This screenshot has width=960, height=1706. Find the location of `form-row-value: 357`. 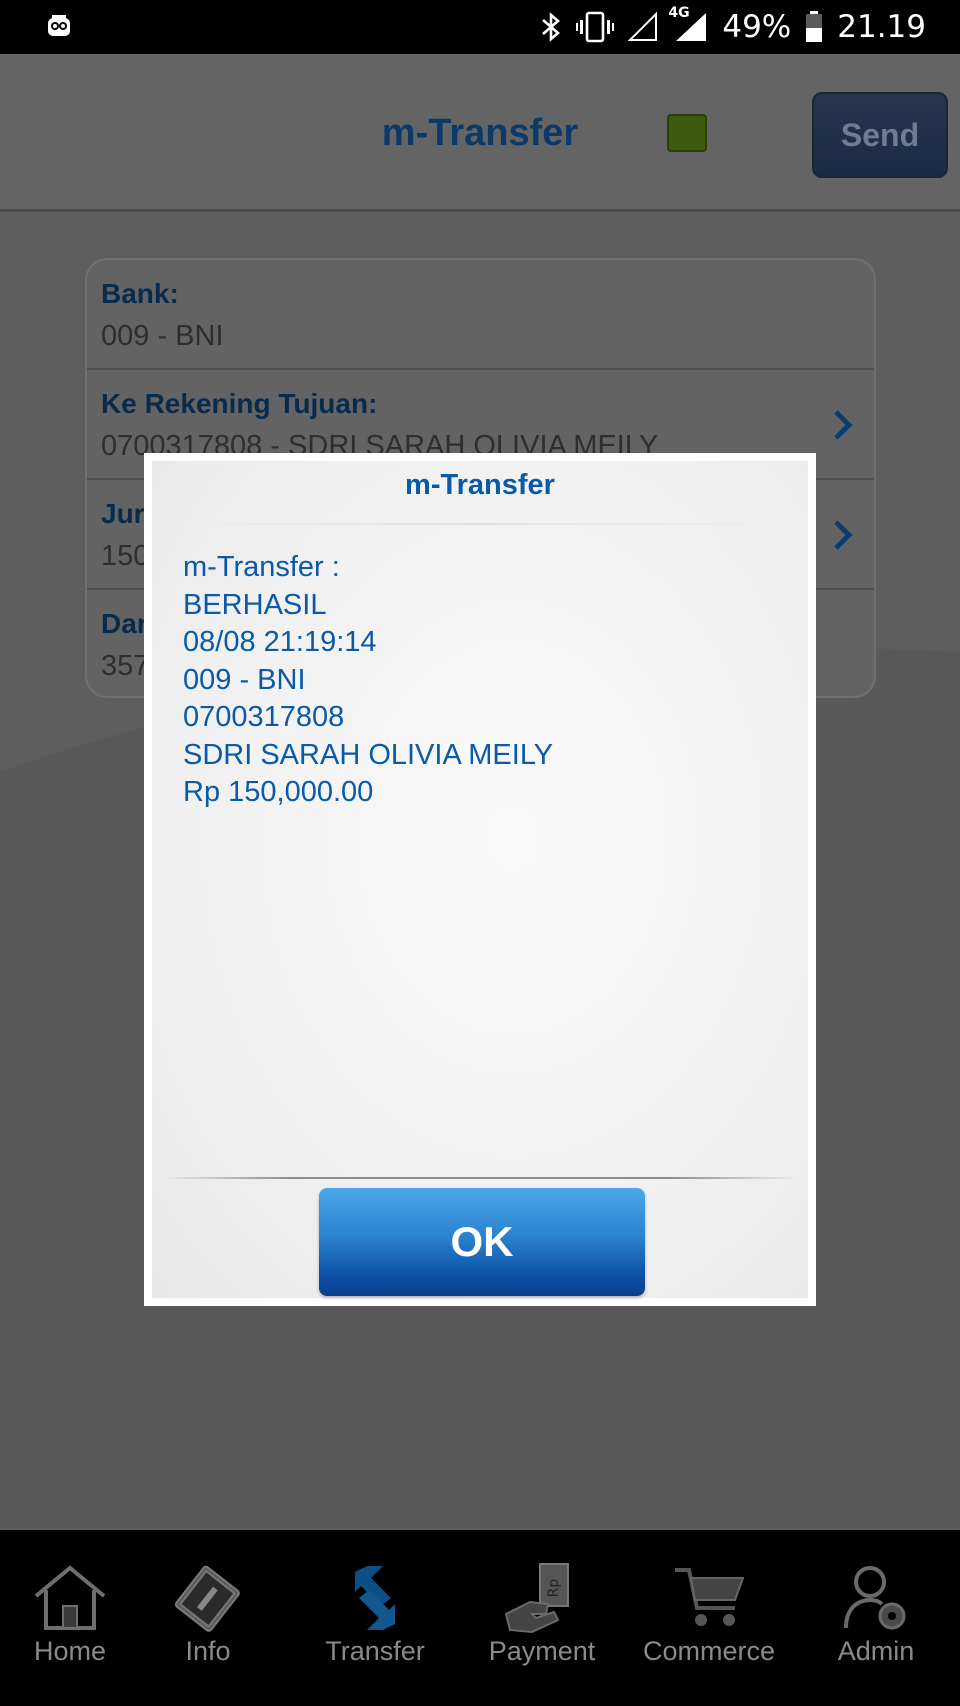

form-row-value: 357 is located at coordinates (125, 666).